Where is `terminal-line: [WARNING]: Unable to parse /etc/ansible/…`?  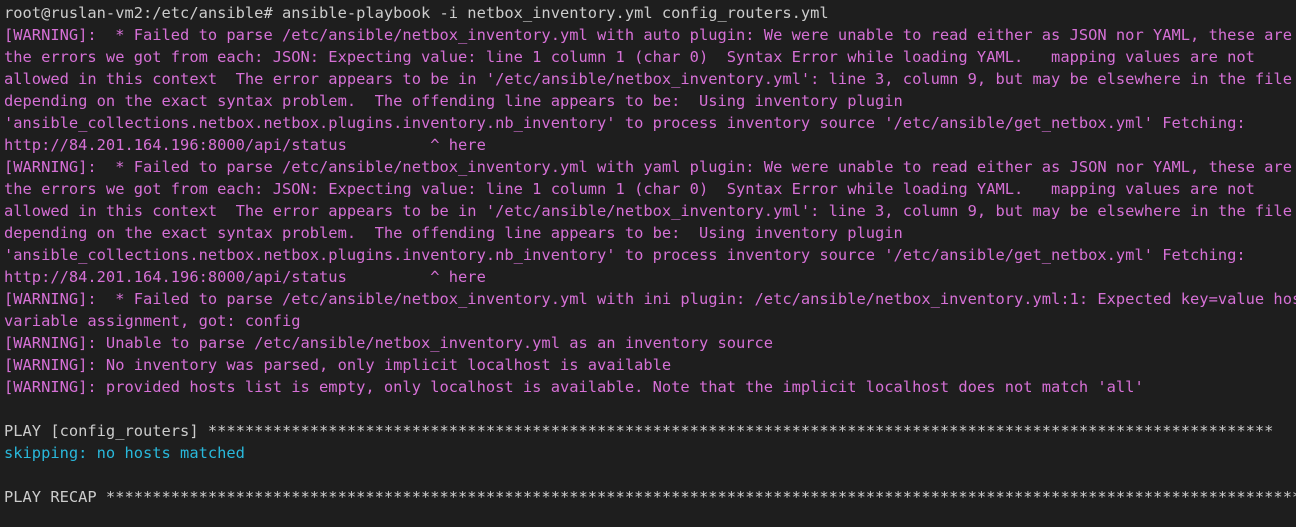
terminal-line: [WARNING]: Unable to parse /etc/ansible/… is located at coordinates (389, 343).